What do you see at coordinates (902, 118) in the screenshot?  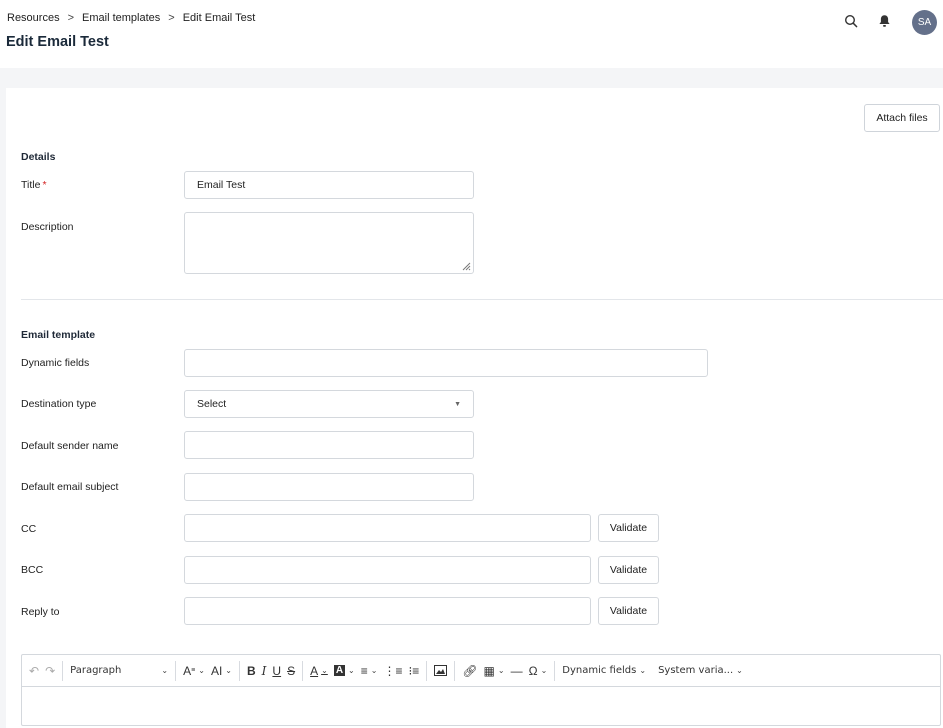 I see `attach-files-button: Attach files` at bounding box center [902, 118].